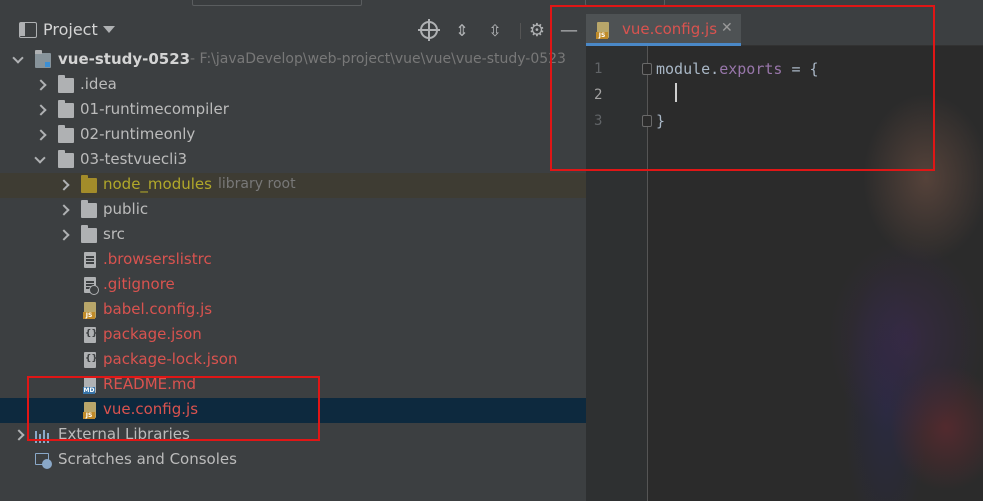 The width and height of the screenshot is (983, 501). Describe the element at coordinates (277, 3) in the screenshot. I see `add-configuration-button` at that location.